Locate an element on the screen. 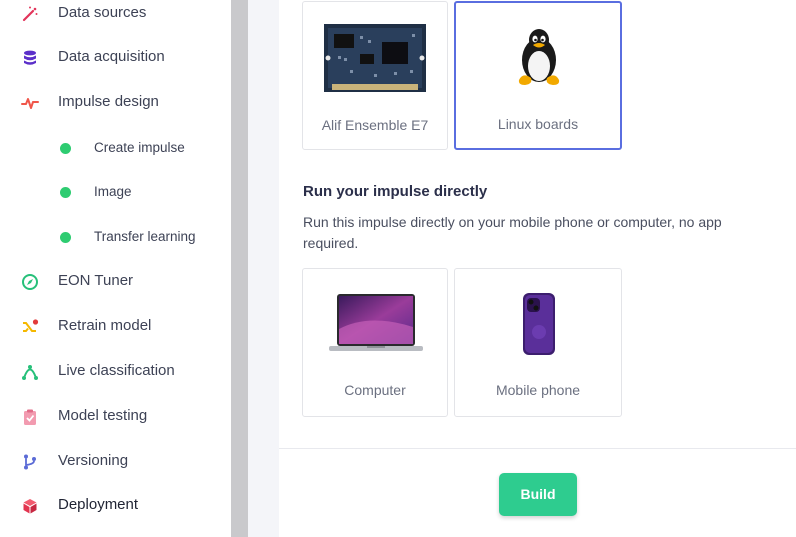 The height and width of the screenshot is (537, 796). sidebar-item-label: Retrain model is located at coordinates (105, 325).